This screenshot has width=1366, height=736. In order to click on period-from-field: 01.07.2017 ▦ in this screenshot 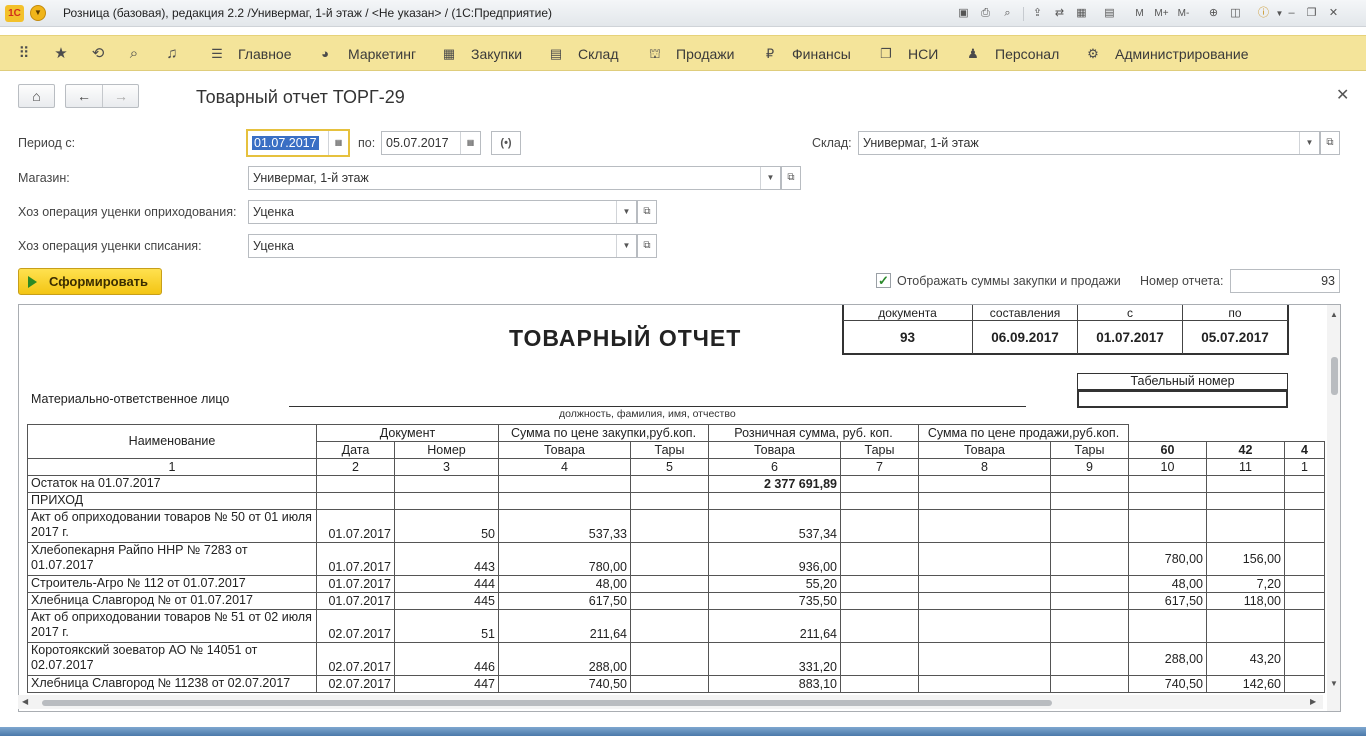, I will do `click(298, 143)`.